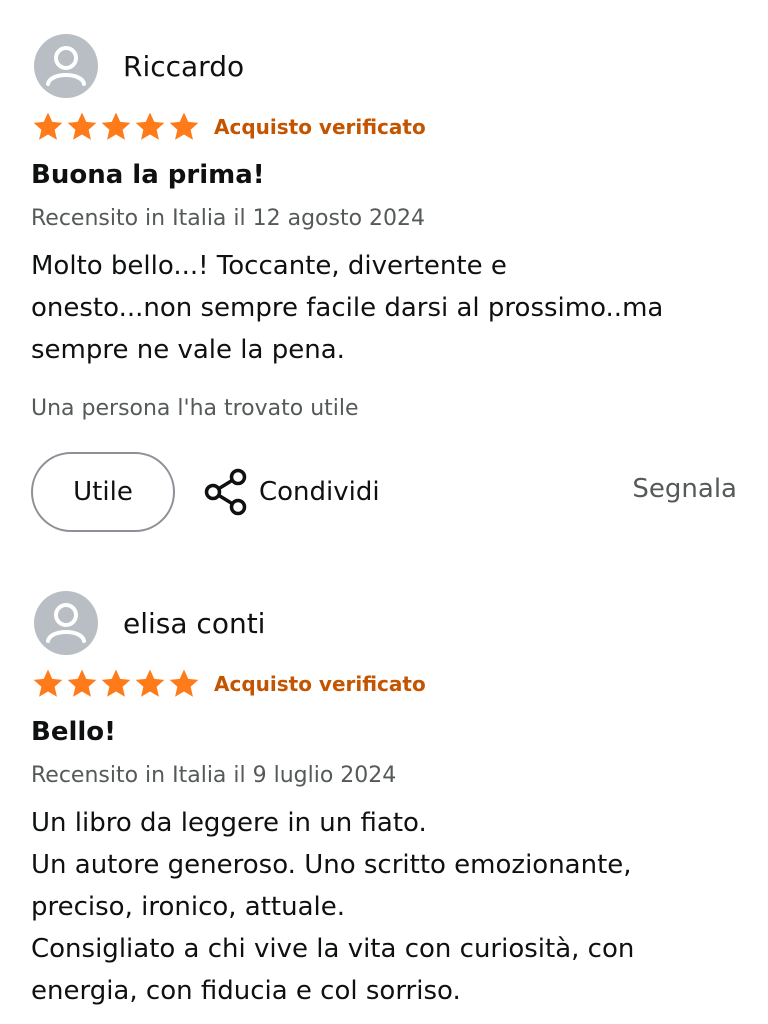 The image size is (768, 1024). I want to click on share-button: Condividi, so click(291, 492).